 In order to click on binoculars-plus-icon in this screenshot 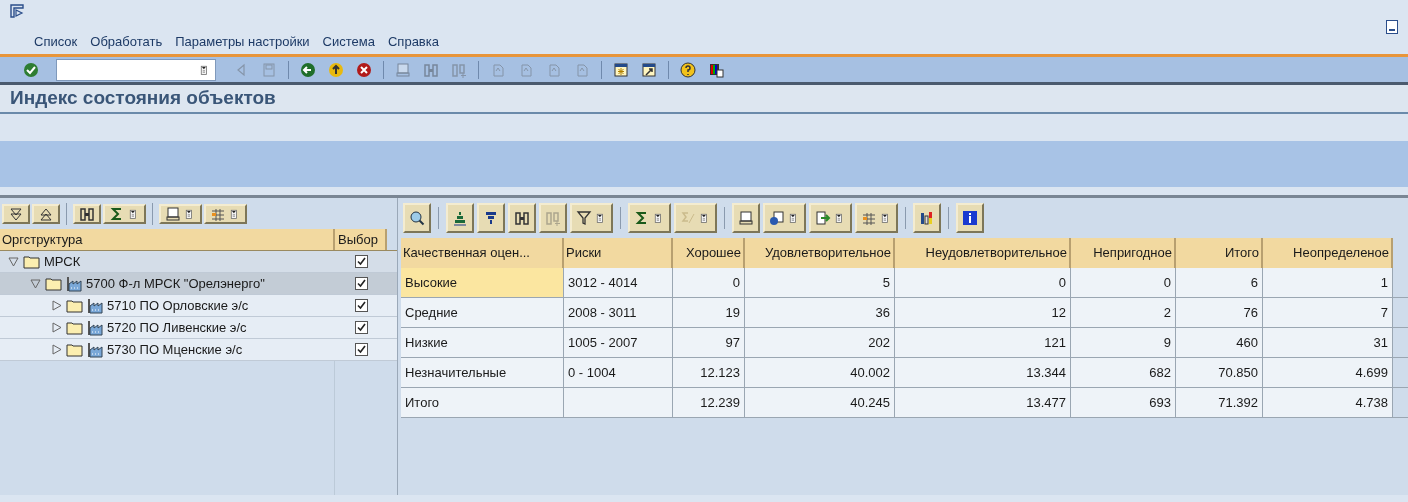, I will do `click(553, 218)`.